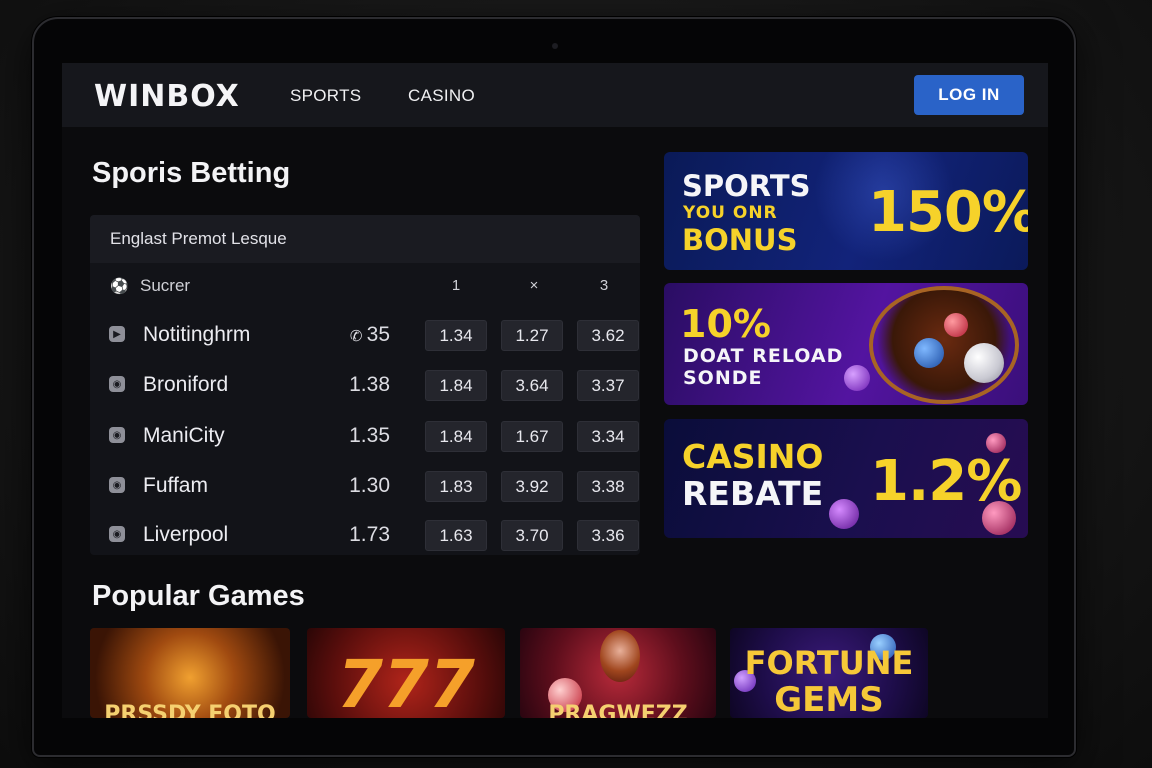 The height and width of the screenshot is (768, 1152). I want to click on team-name: Fuffam, so click(175, 485).